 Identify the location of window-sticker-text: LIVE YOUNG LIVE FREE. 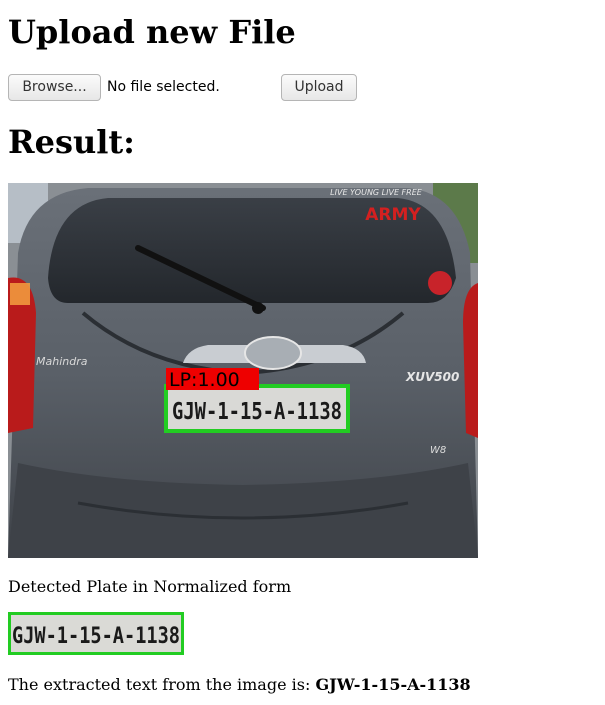
(376, 192).